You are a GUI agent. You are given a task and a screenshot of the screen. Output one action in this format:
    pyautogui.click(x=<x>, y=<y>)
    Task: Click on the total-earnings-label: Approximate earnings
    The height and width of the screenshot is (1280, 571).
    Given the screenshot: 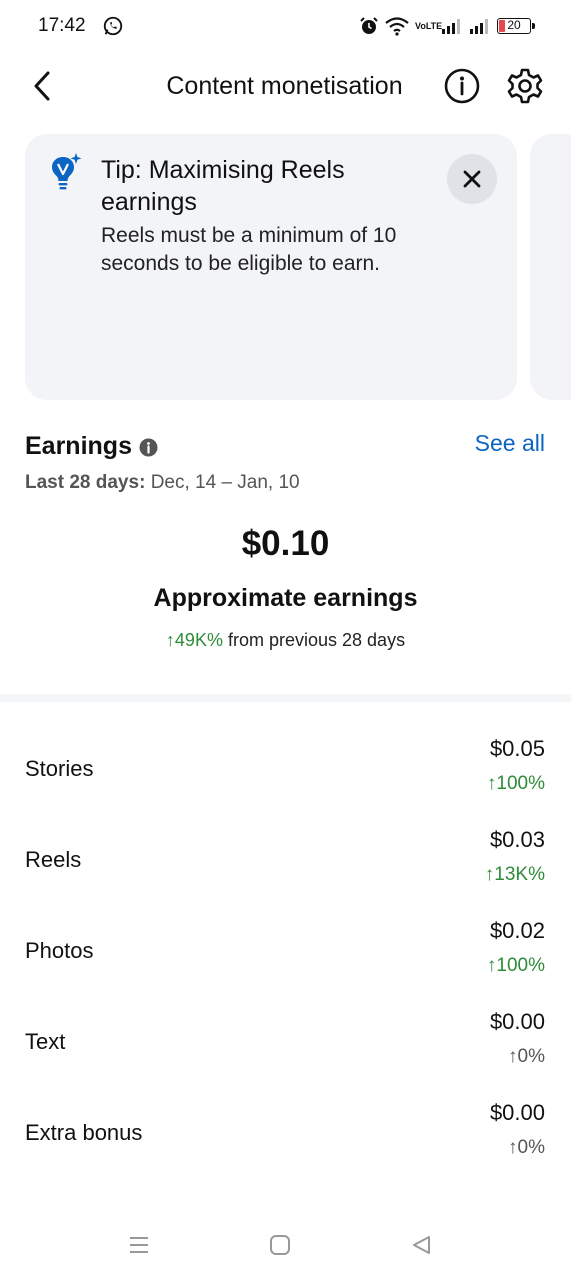 What is the action you would take?
    pyautogui.click(x=285, y=598)
    